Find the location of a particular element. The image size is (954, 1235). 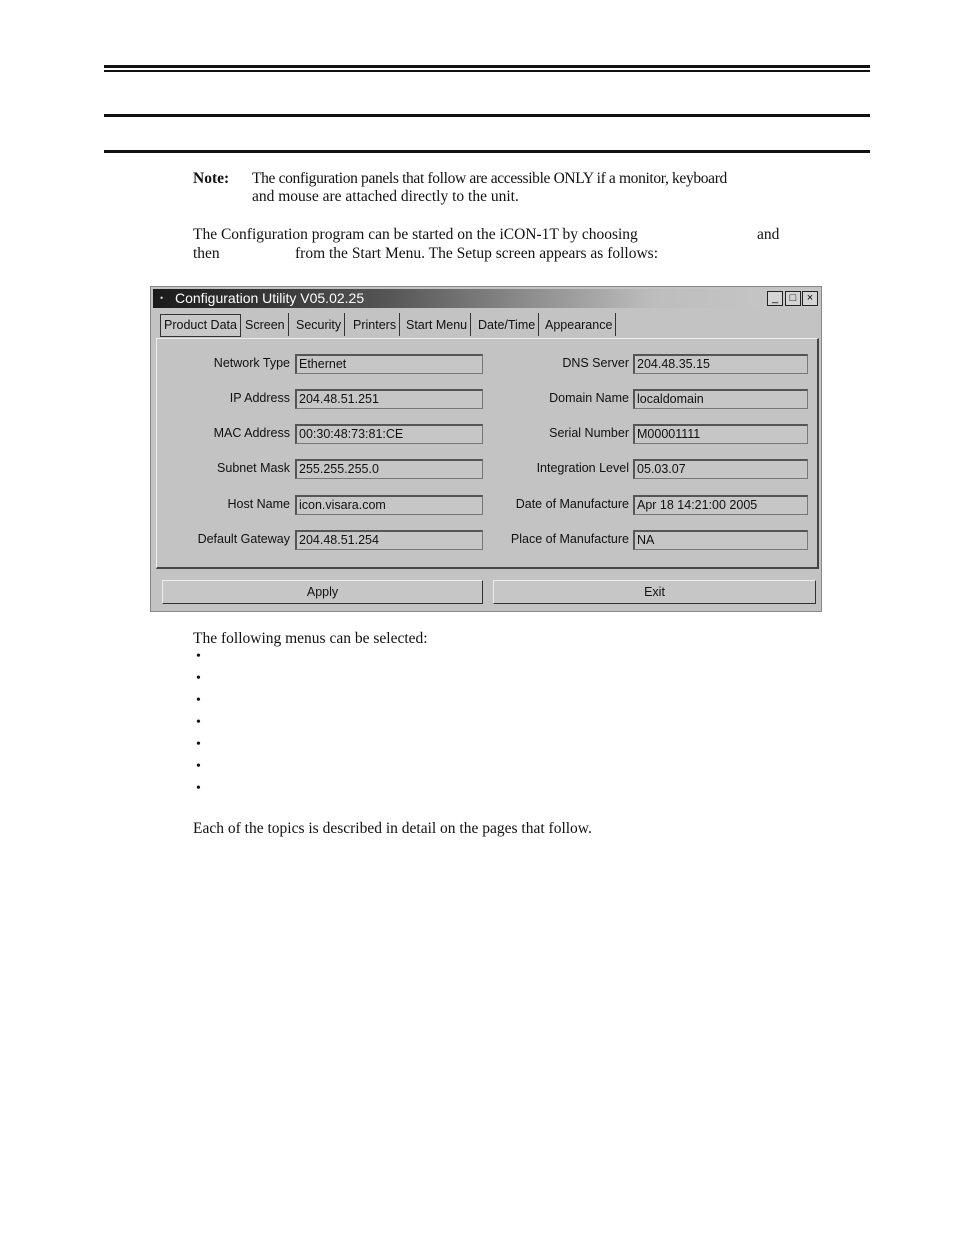

tab-appearance: Appearance is located at coordinates (579, 324).